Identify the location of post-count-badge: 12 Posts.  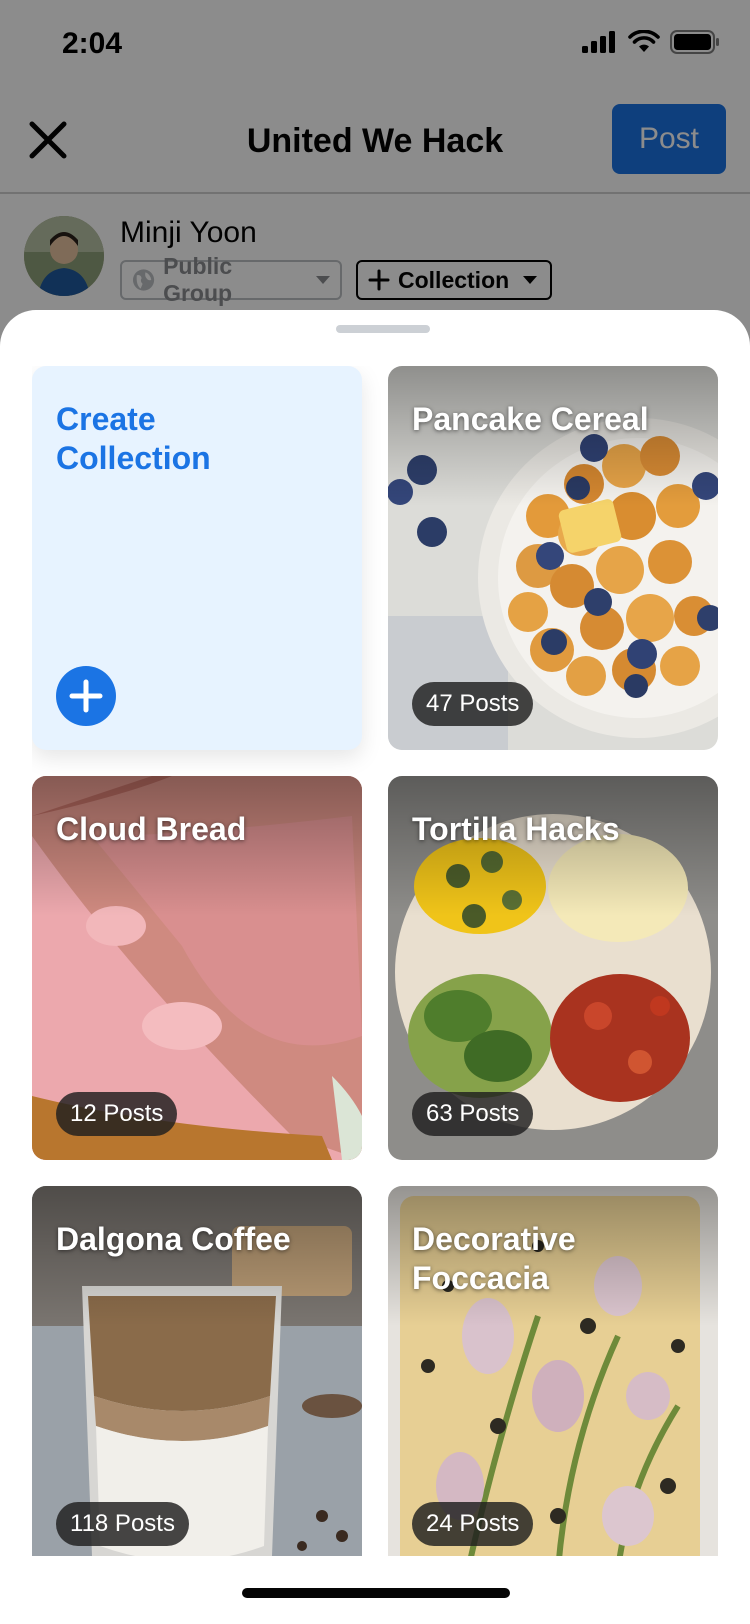
(117, 1114).